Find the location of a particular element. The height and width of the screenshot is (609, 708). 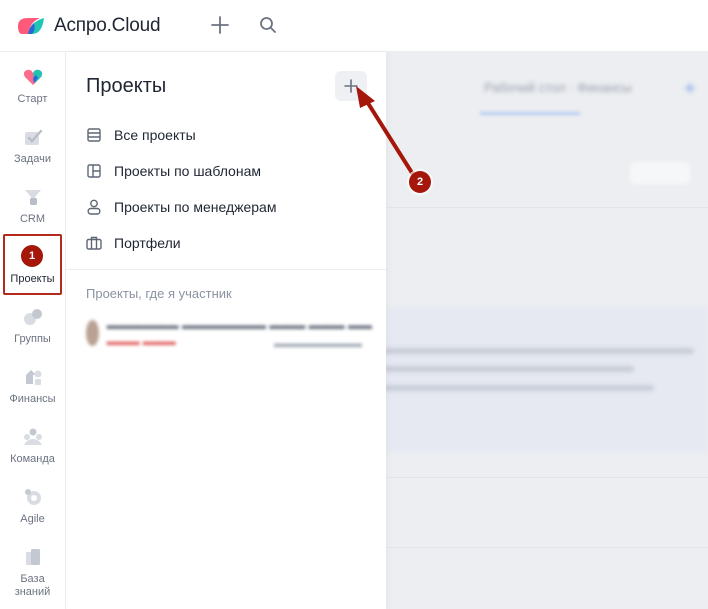

nav-label: Все проекты is located at coordinates (155, 135).